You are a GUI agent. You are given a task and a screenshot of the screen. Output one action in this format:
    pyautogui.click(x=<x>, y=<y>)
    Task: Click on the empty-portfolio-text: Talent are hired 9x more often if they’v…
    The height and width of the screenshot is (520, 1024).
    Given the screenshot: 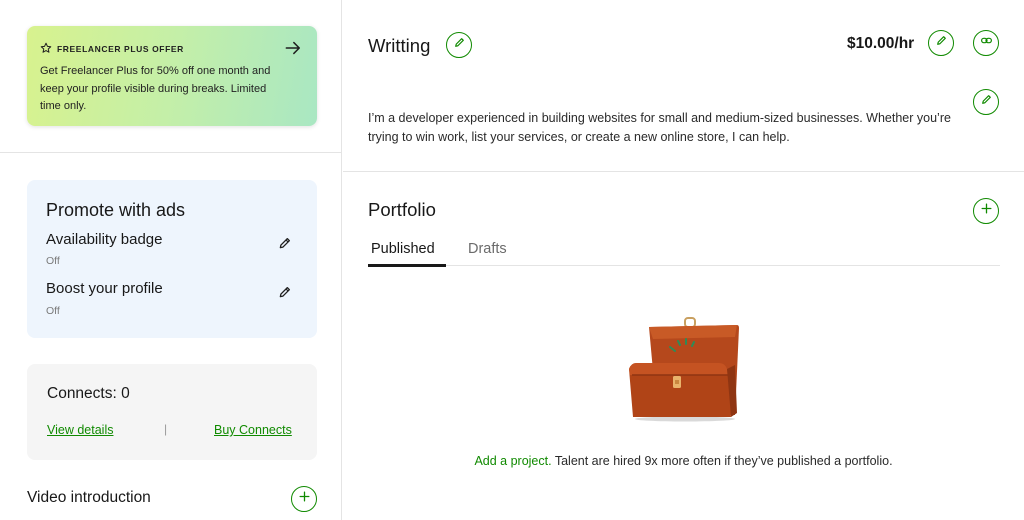 What is the action you would take?
    pyautogui.click(x=722, y=461)
    